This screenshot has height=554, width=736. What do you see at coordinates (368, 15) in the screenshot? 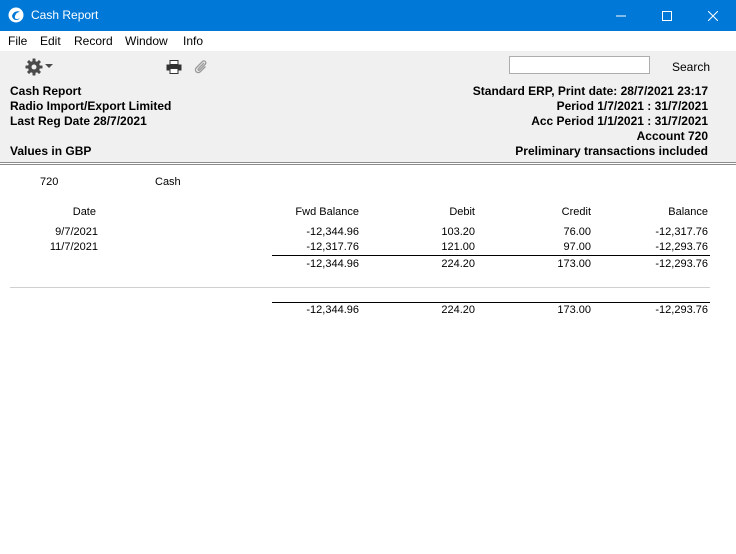
I see `title-bar: Cash Report` at bounding box center [368, 15].